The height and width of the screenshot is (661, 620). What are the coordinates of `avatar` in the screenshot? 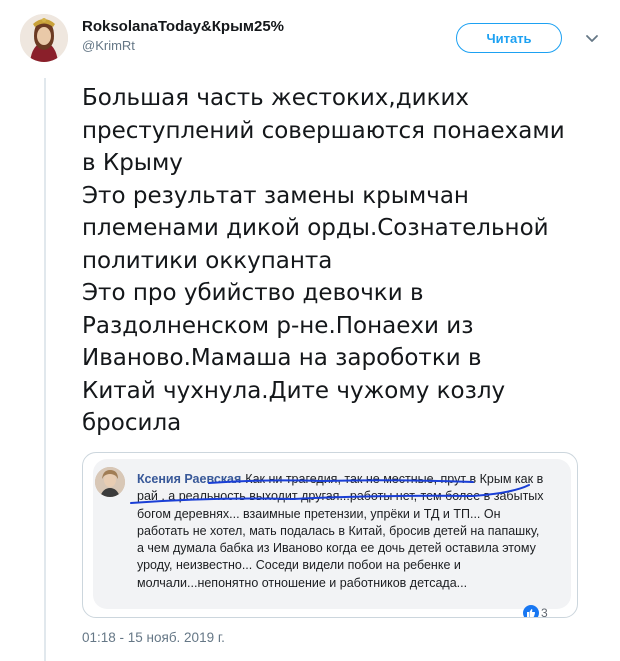 It's located at (44, 38).